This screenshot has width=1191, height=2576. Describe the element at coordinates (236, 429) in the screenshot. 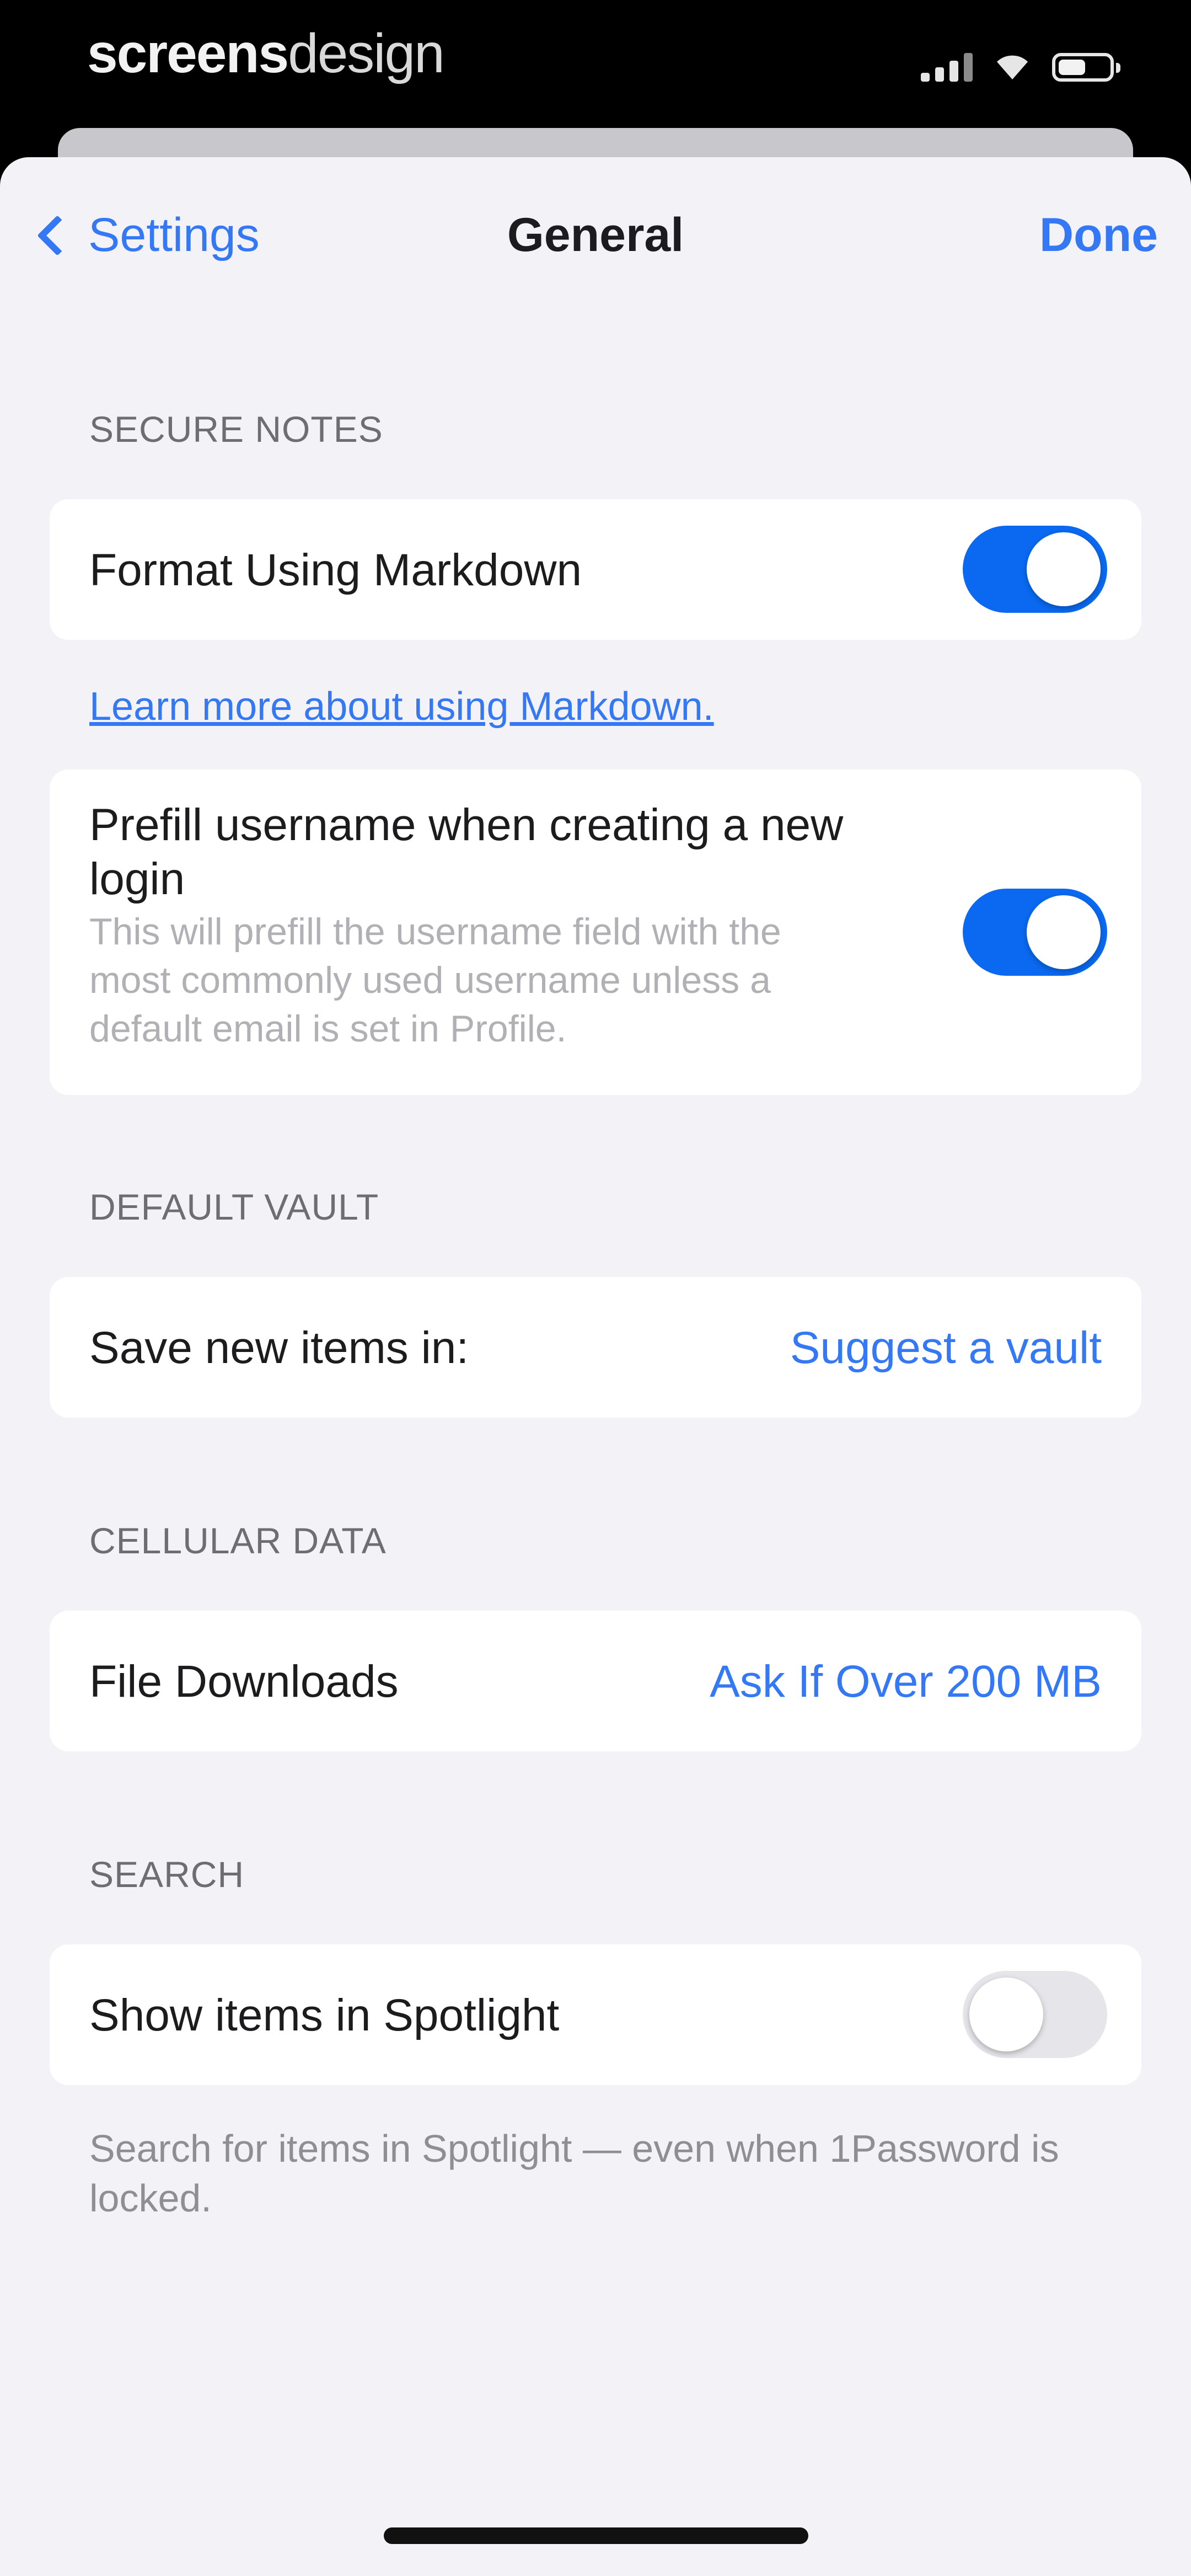

I see `section-header-secure-notes: SECURE NOTES` at that location.